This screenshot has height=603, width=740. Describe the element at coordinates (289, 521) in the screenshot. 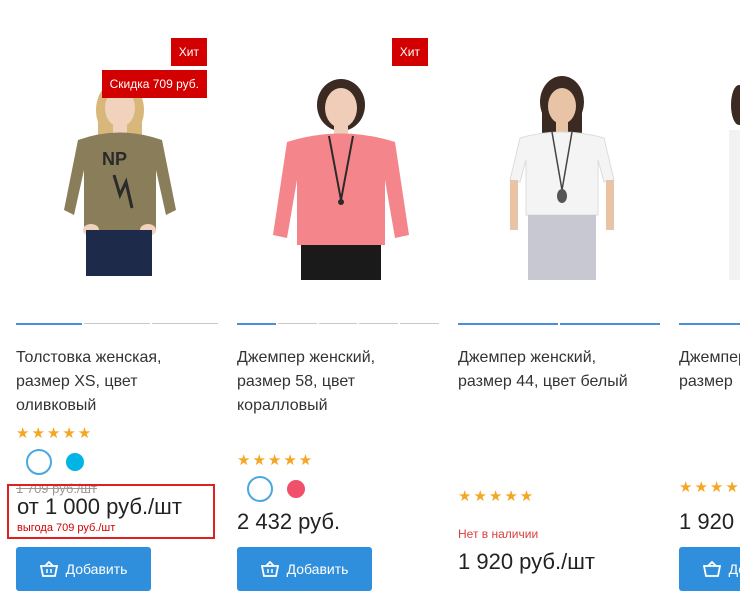

I see `price: 2 432 руб.` at that location.